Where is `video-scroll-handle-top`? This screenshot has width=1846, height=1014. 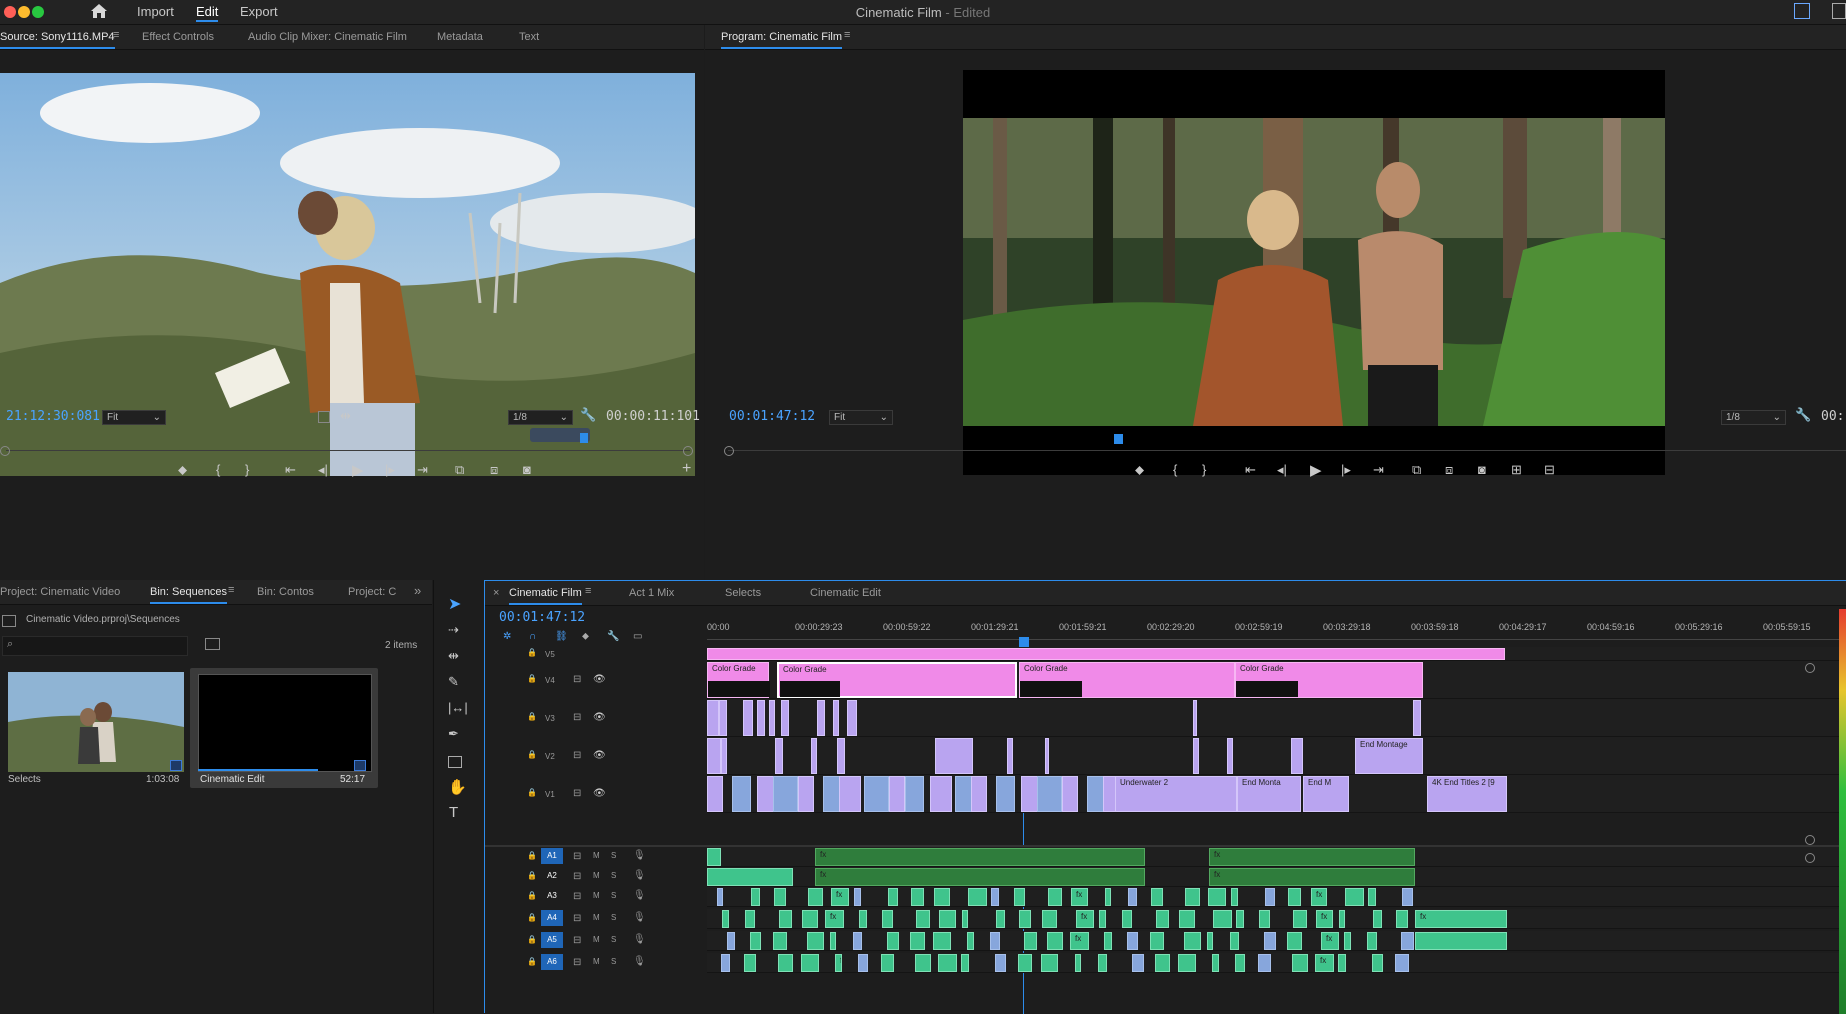 video-scroll-handle-top is located at coordinates (1810, 668).